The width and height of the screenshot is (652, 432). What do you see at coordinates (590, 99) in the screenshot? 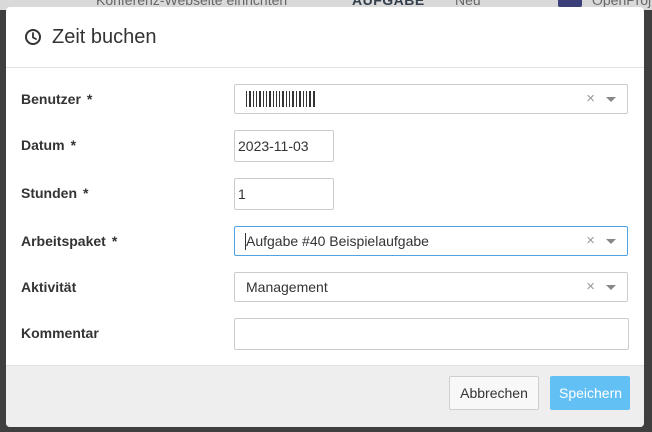
I see `clear-user-icon: ×` at bounding box center [590, 99].